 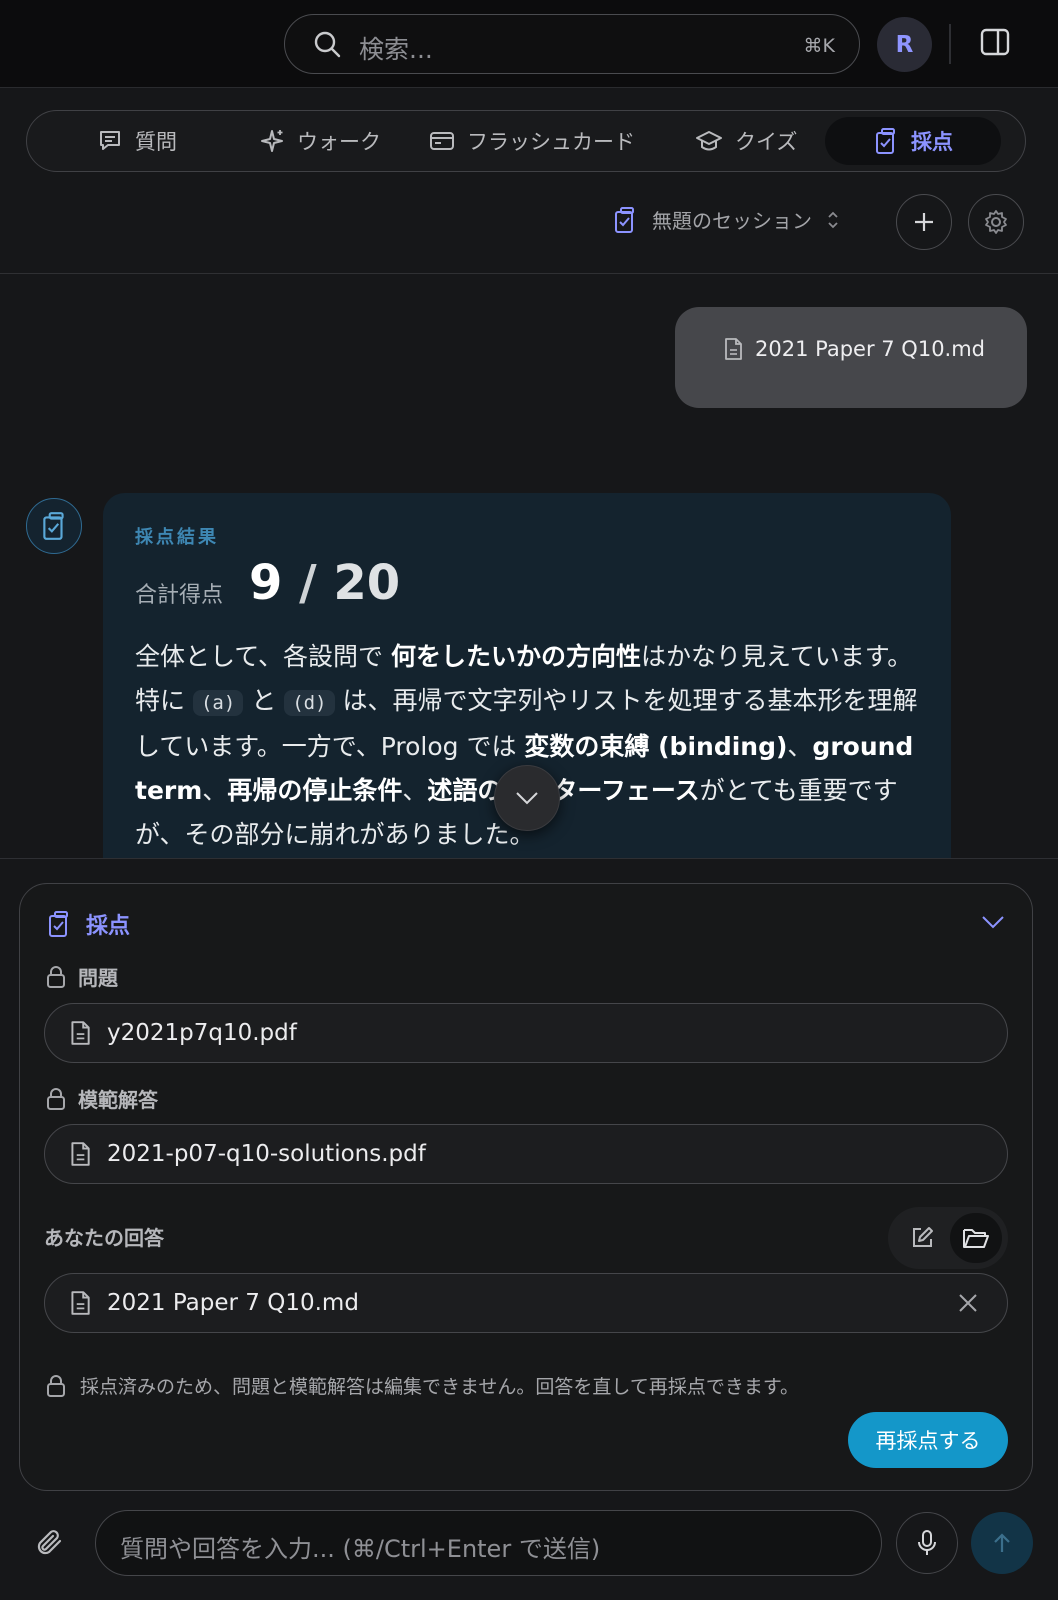 I want to click on collapse-chevron-icon, so click(x=993, y=922).